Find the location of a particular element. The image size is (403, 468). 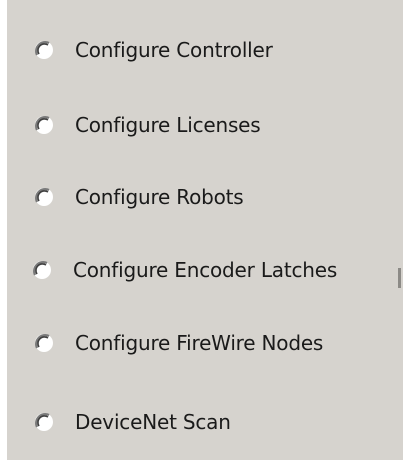

radio-option-configure-licenses: Configure Licenses is located at coordinates (147, 125).